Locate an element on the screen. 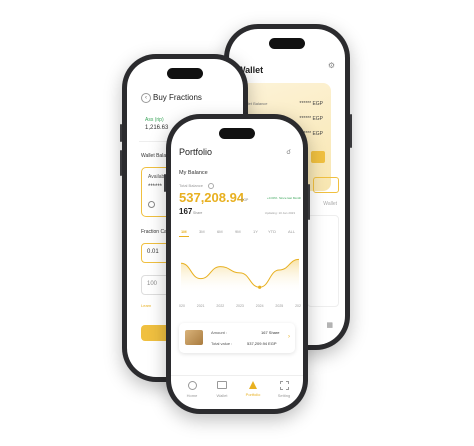 The width and height of the screenshot is (474, 446). nav-label: Wallet is located at coordinates (222, 395).